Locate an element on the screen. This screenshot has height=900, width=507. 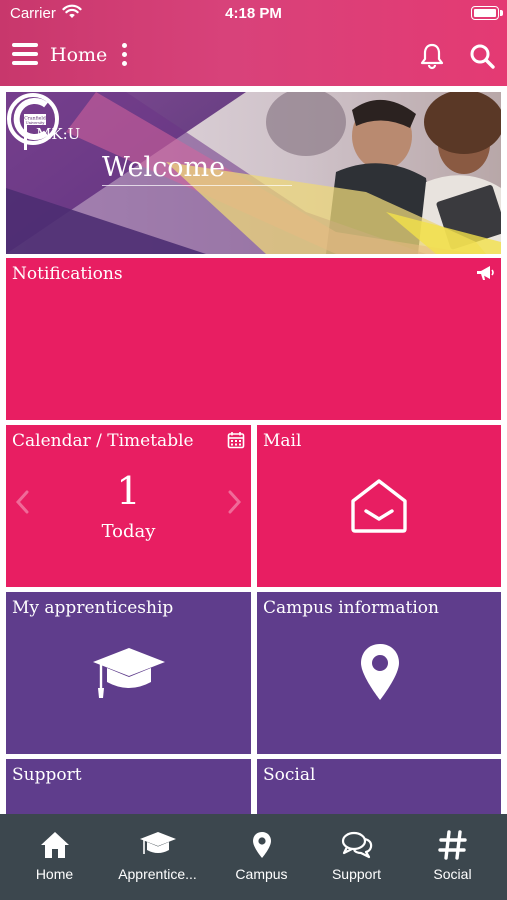
calendar-title: Calendar / Timetable is located at coordinates (103, 441).